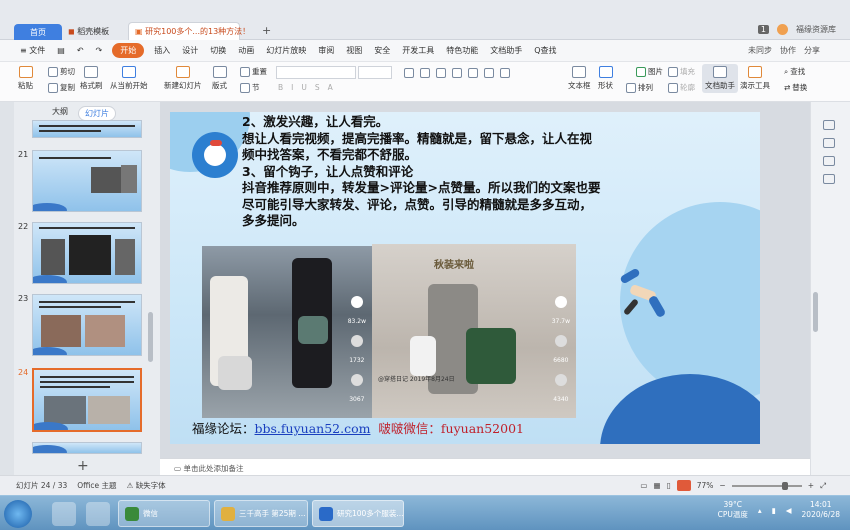 Image resolution: width=850 pixels, height=530 pixels. Describe the element at coordinates (61, 50) in the screenshot. I see `save-icon: ▤` at that location.